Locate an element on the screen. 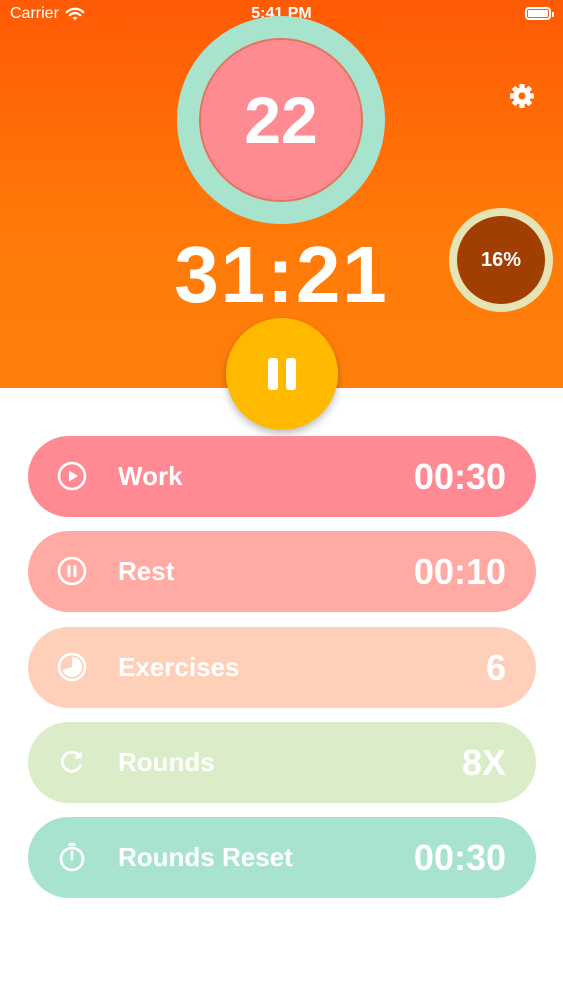 The height and width of the screenshot is (1000, 563). work-label: Work is located at coordinates (150, 476).